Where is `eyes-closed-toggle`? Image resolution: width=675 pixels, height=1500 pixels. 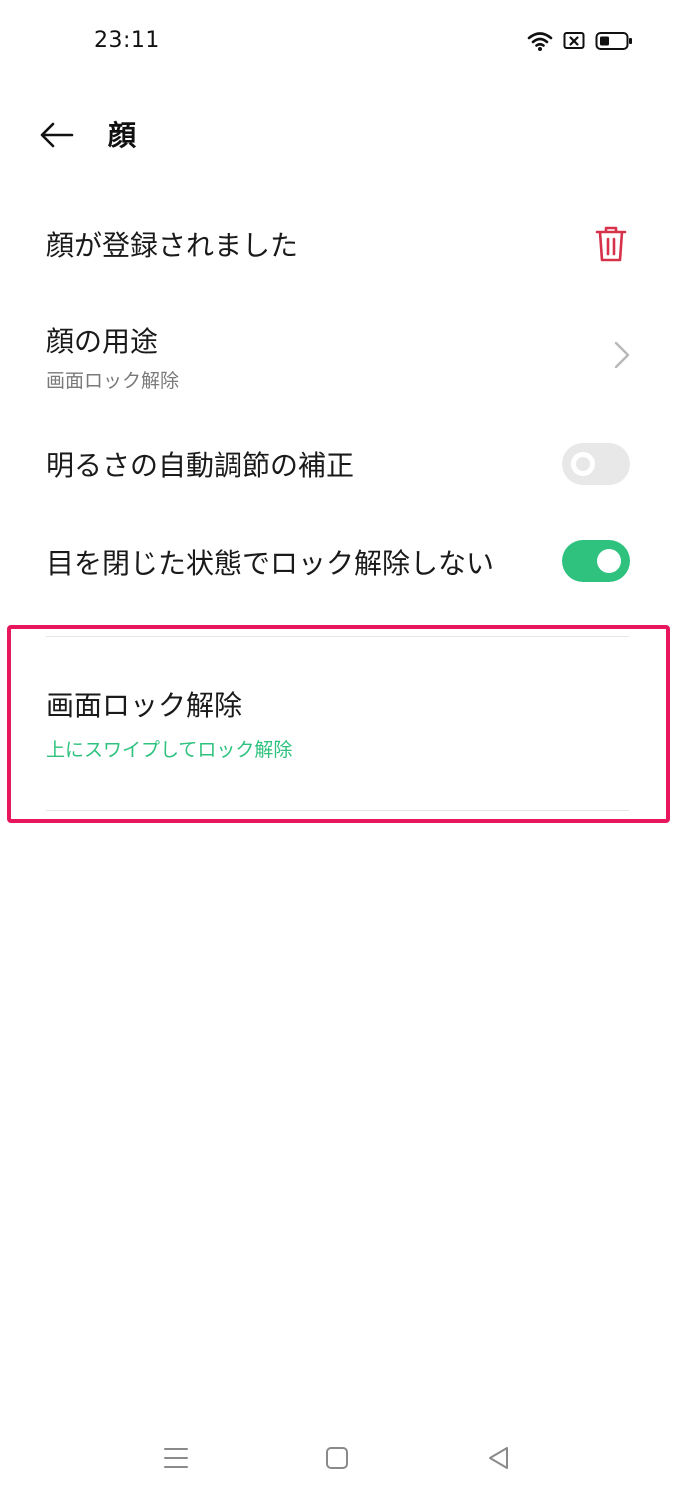
eyes-closed-toggle is located at coordinates (596, 561).